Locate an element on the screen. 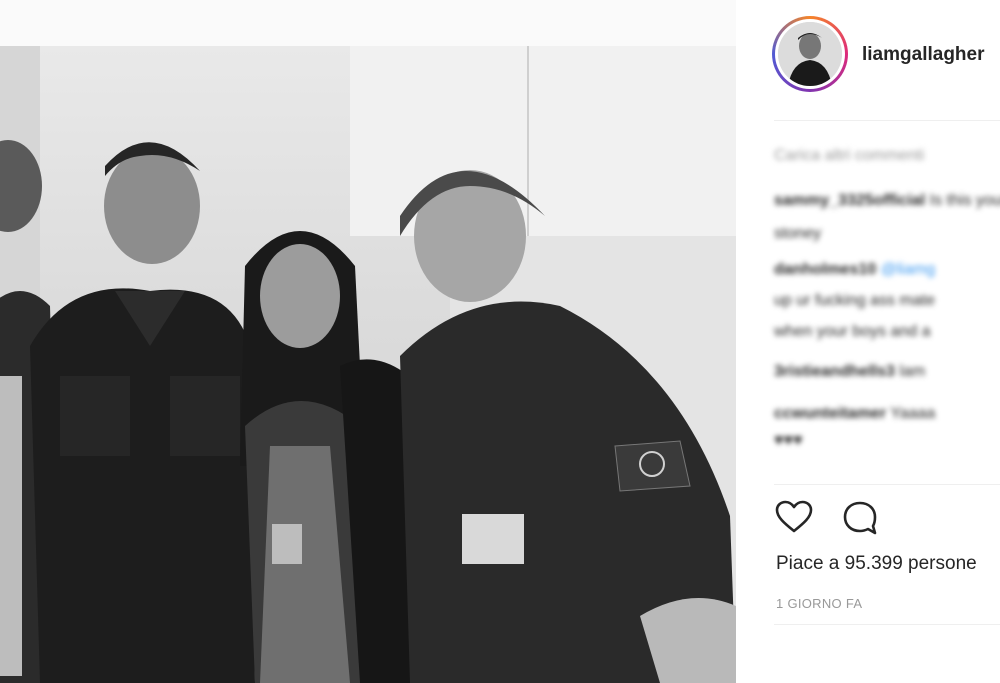 Image resolution: width=1000 pixels, height=683 pixels. comment-item: sammy_3325official Is this your is located at coordinates (887, 201).